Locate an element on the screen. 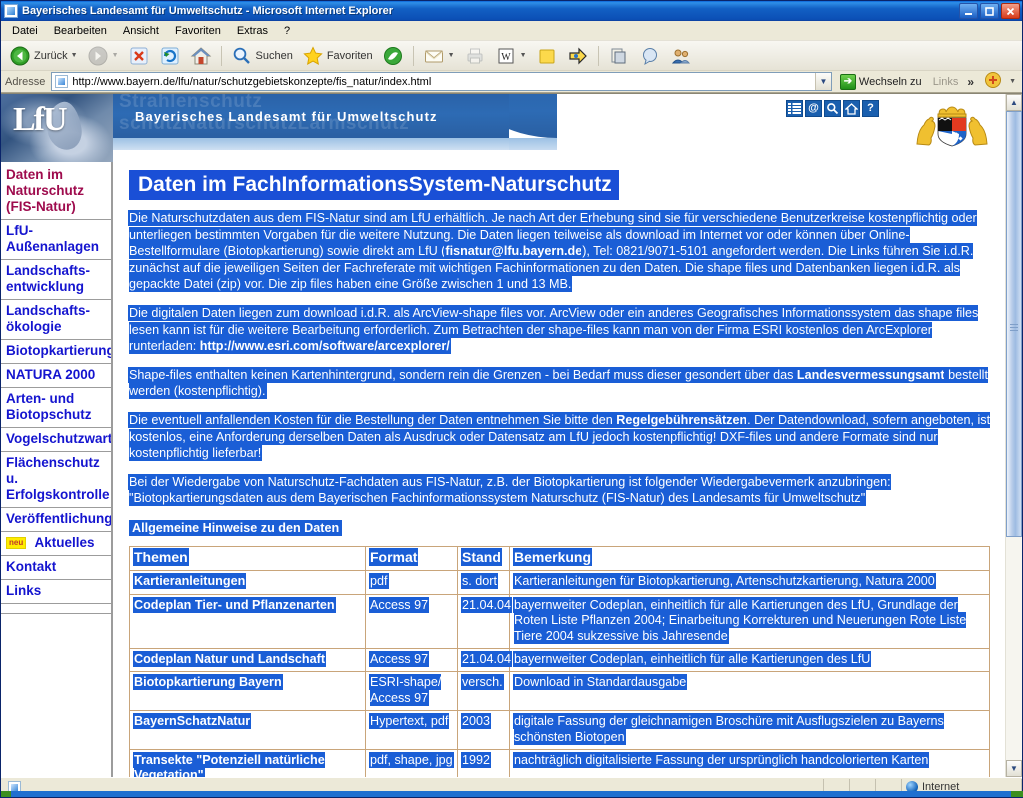 The height and width of the screenshot is (798, 1023). format-text: Hypertext, pdf is located at coordinates (409, 721).